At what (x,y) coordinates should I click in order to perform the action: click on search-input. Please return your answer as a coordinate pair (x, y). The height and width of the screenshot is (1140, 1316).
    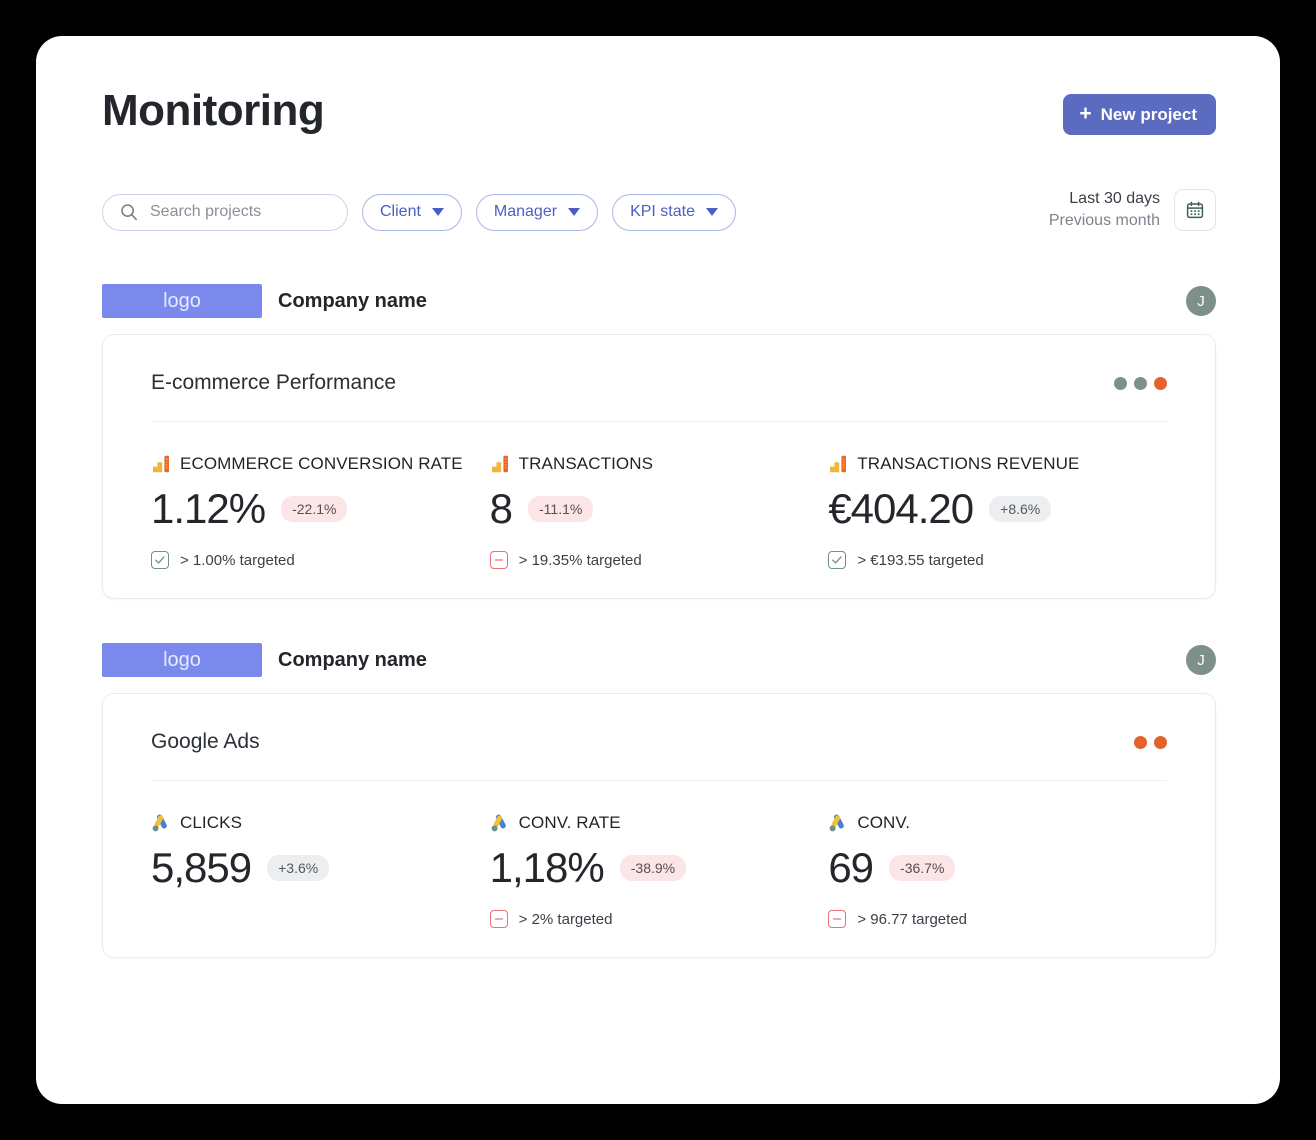
    Looking at the image, I should click on (240, 212).